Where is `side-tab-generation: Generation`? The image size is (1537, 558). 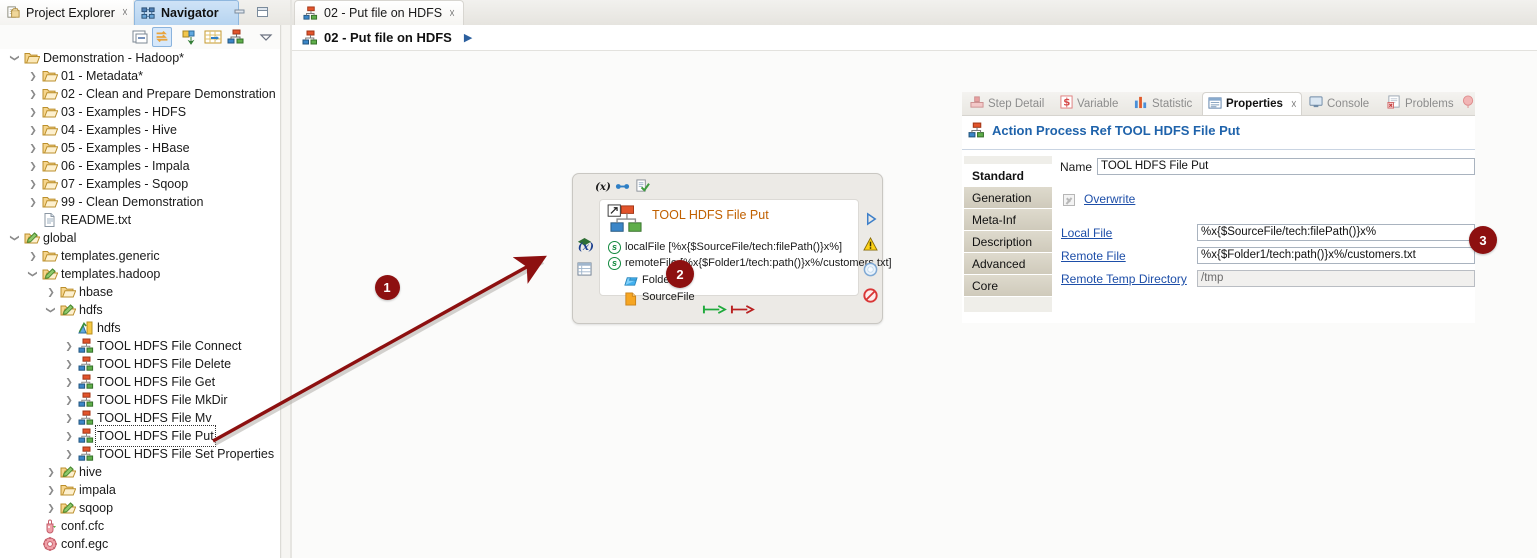 side-tab-generation: Generation is located at coordinates (1008, 198).